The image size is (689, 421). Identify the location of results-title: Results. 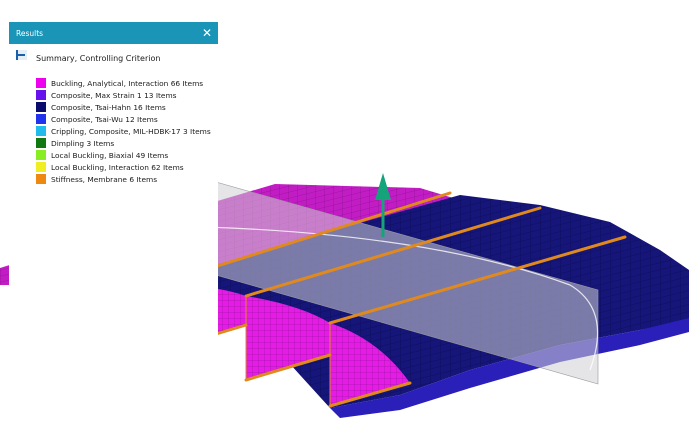
(30, 33).